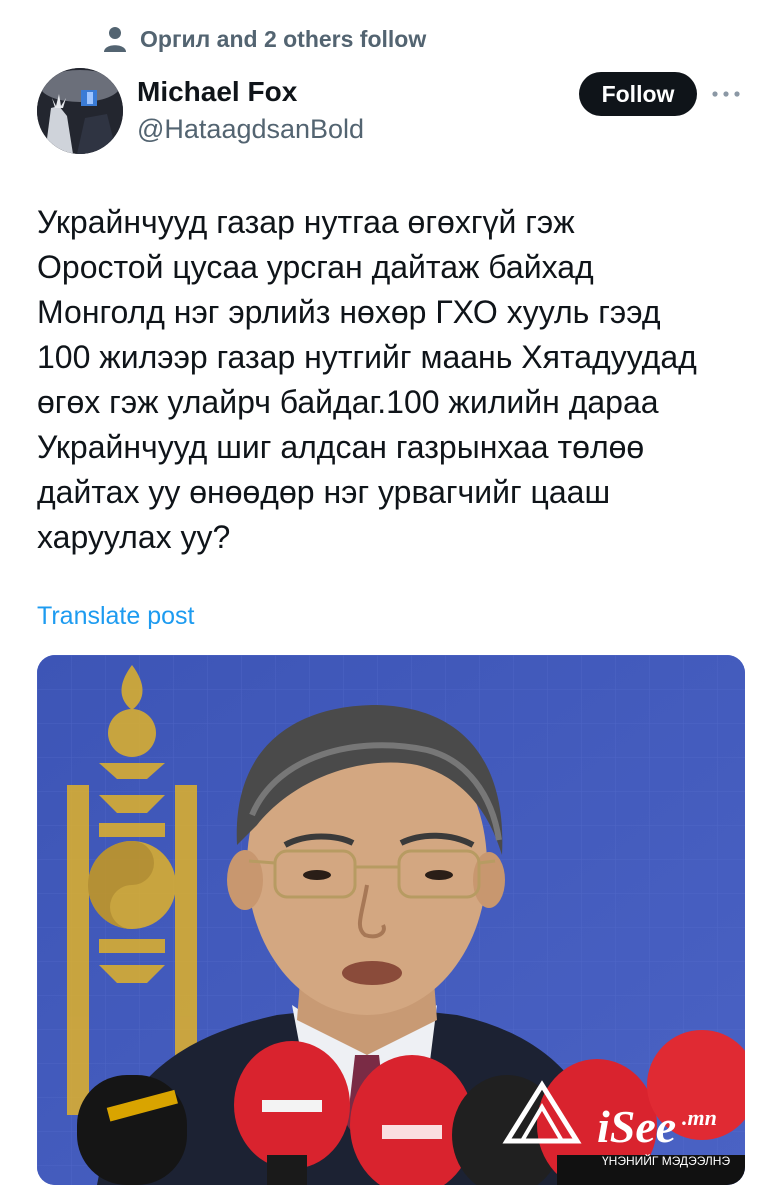 Image resolution: width=781 pixels, height=1200 pixels. What do you see at coordinates (666, 1160) in the screenshot?
I see `watermark-tagline: ҮНЭНИЙГ МЭДЭЭЛНЭ` at bounding box center [666, 1160].